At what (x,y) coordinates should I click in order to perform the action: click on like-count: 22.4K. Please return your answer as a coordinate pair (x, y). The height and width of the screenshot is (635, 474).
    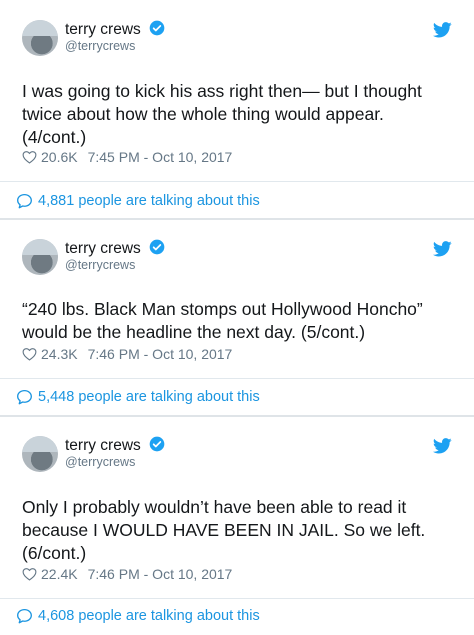
    Looking at the image, I should click on (59, 574).